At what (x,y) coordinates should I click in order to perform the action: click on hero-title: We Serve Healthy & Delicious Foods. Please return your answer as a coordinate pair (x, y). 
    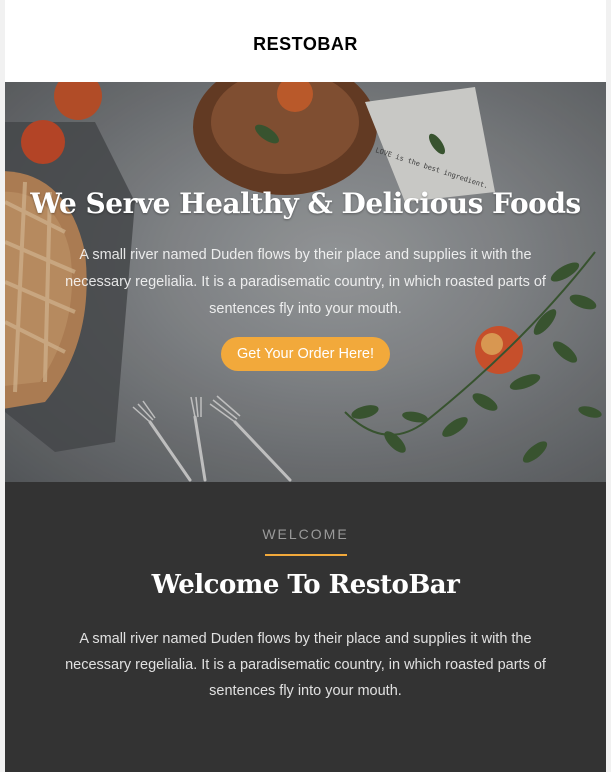
    Looking at the image, I should click on (305, 203).